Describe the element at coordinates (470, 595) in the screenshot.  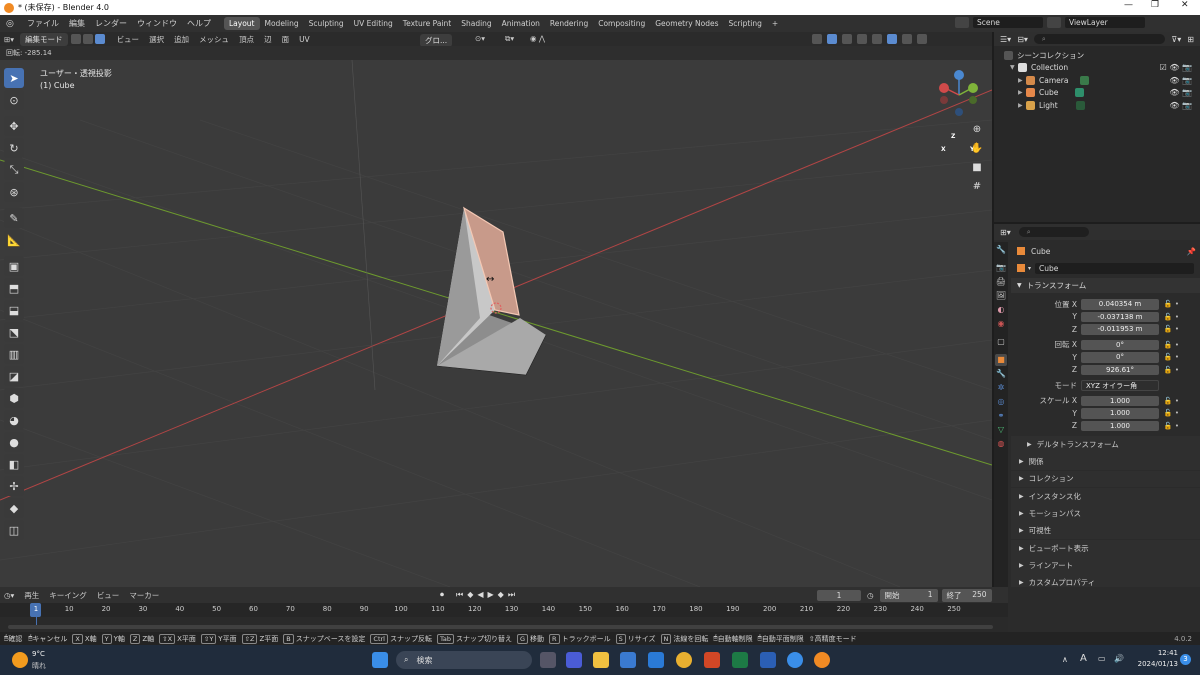
I see `prev-keyframe-button: ◆` at that location.